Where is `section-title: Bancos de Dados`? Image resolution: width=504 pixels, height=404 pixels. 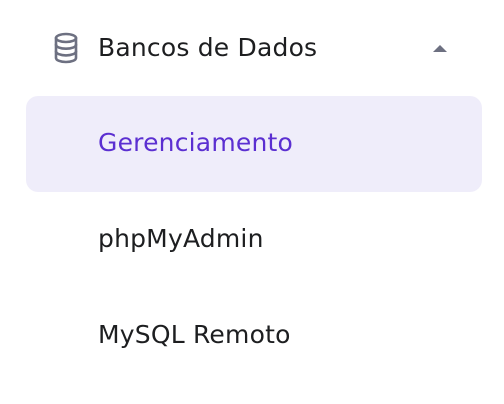
section-title: Bancos de Dados is located at coordinates (208, 47).